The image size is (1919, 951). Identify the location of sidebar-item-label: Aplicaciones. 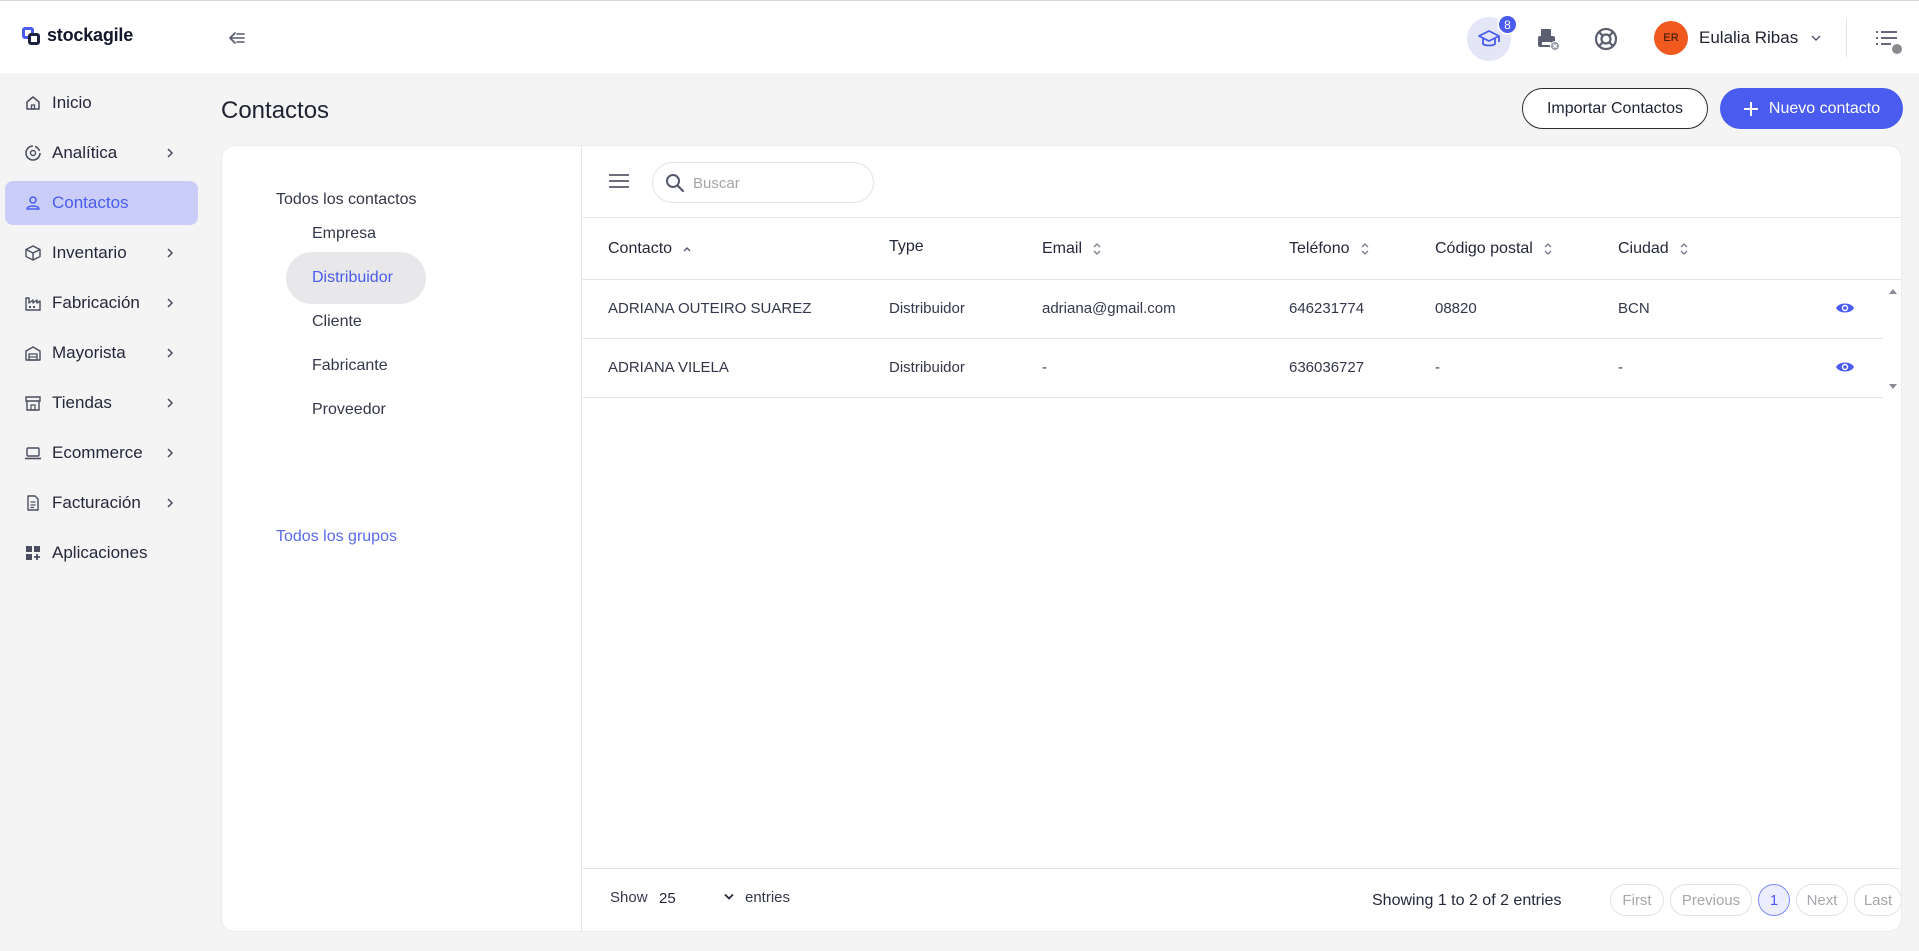
(100, 552).